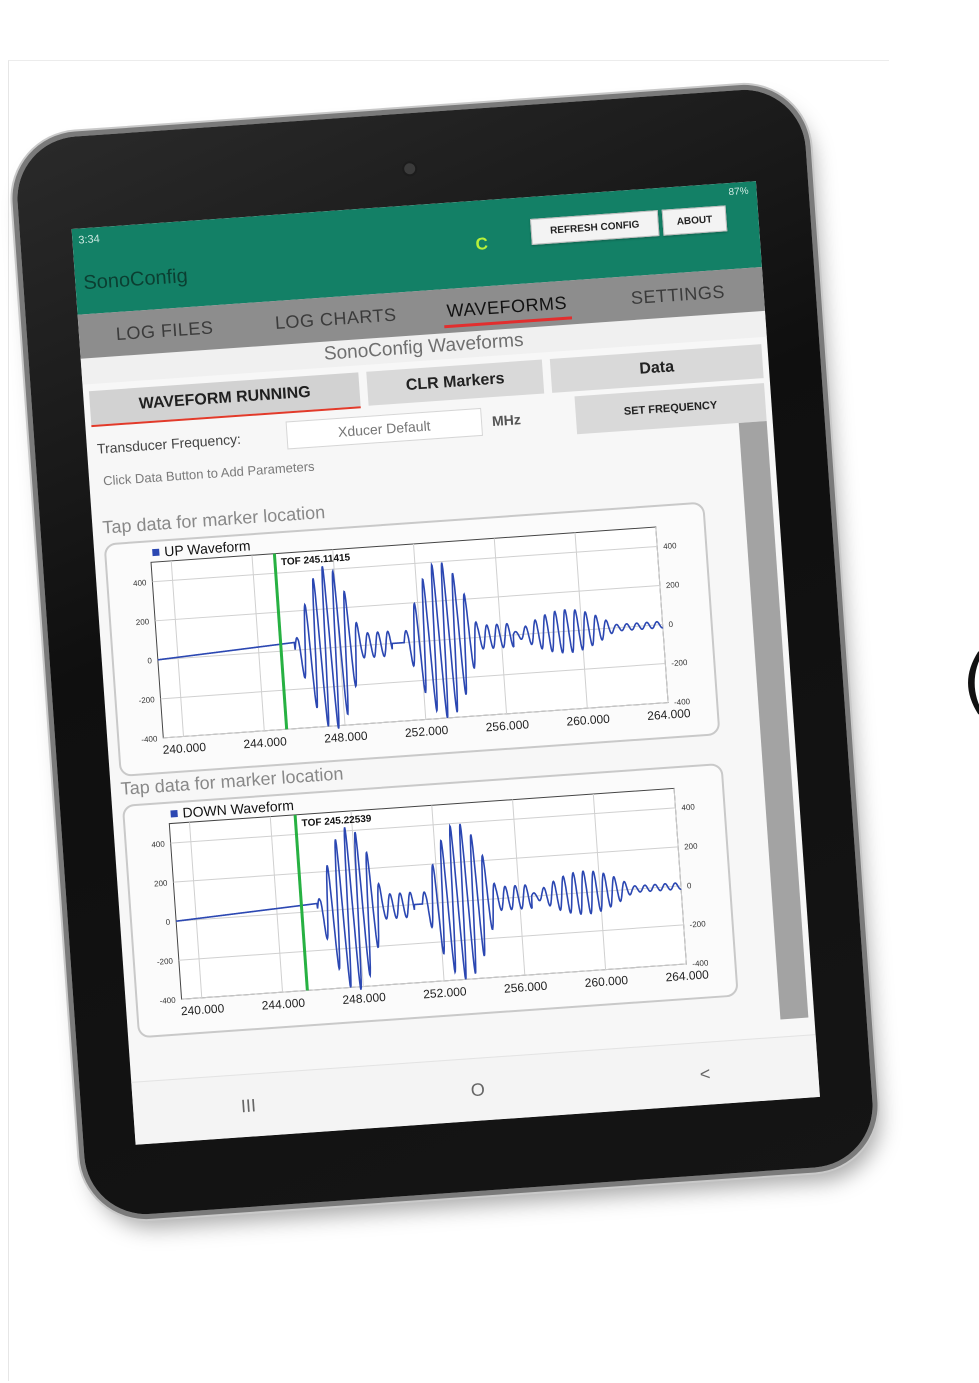  I want to click on frequency-label: Transducer Frequency:, so click(169, 443).